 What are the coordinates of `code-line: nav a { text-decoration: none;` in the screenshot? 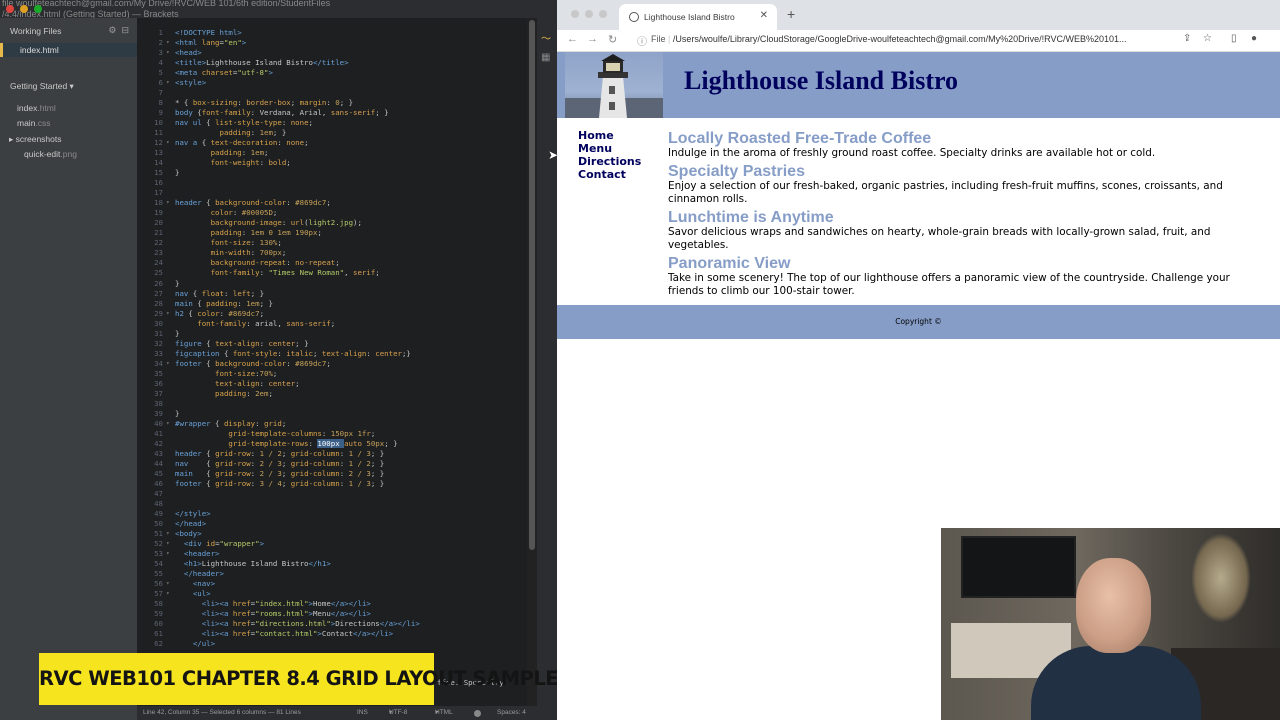 It's located at (242, 142).